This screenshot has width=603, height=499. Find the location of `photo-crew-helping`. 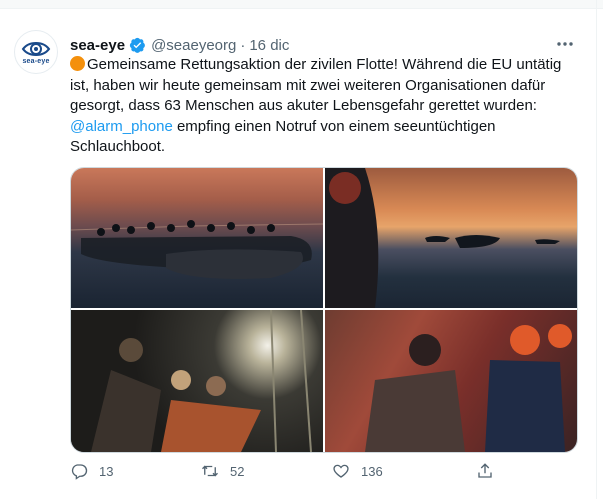

photo-crew-helping is located at coordinates (451, 381).